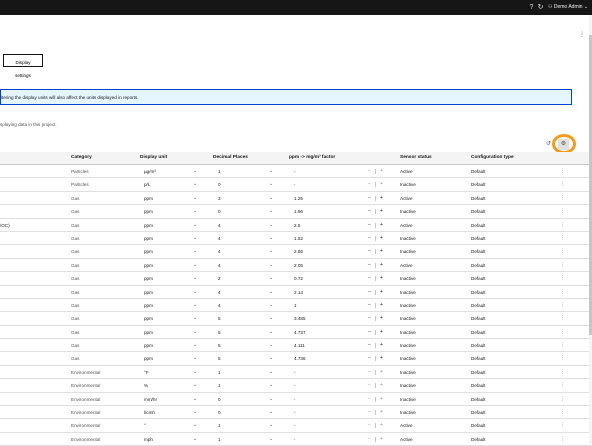  I want to click on display-settings-button: Display settings, so click(23, 66).